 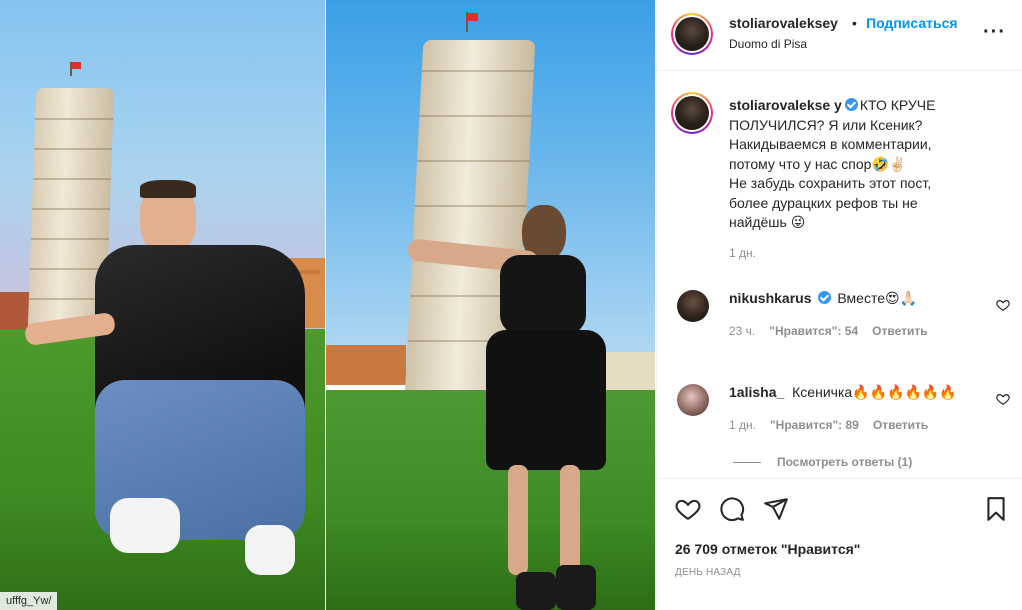 What do you see at coordinates (830, 144) in the screenshot?
I see `caption-line: Накидываемся в комментарии,` at bounding box center [830, 144].